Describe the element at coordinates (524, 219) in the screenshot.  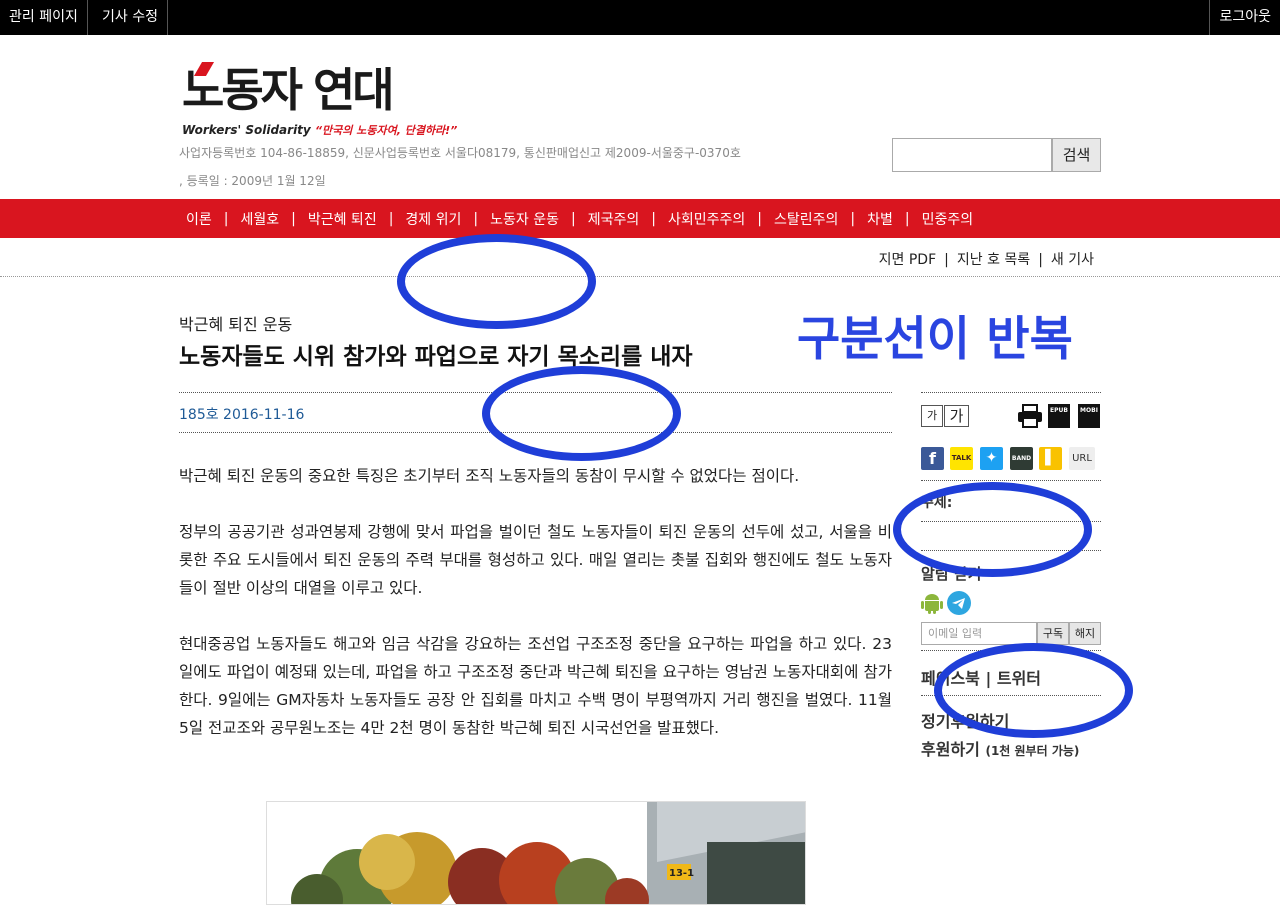
I see `nav-item-labor-movement: 노동자 운동` at that location.